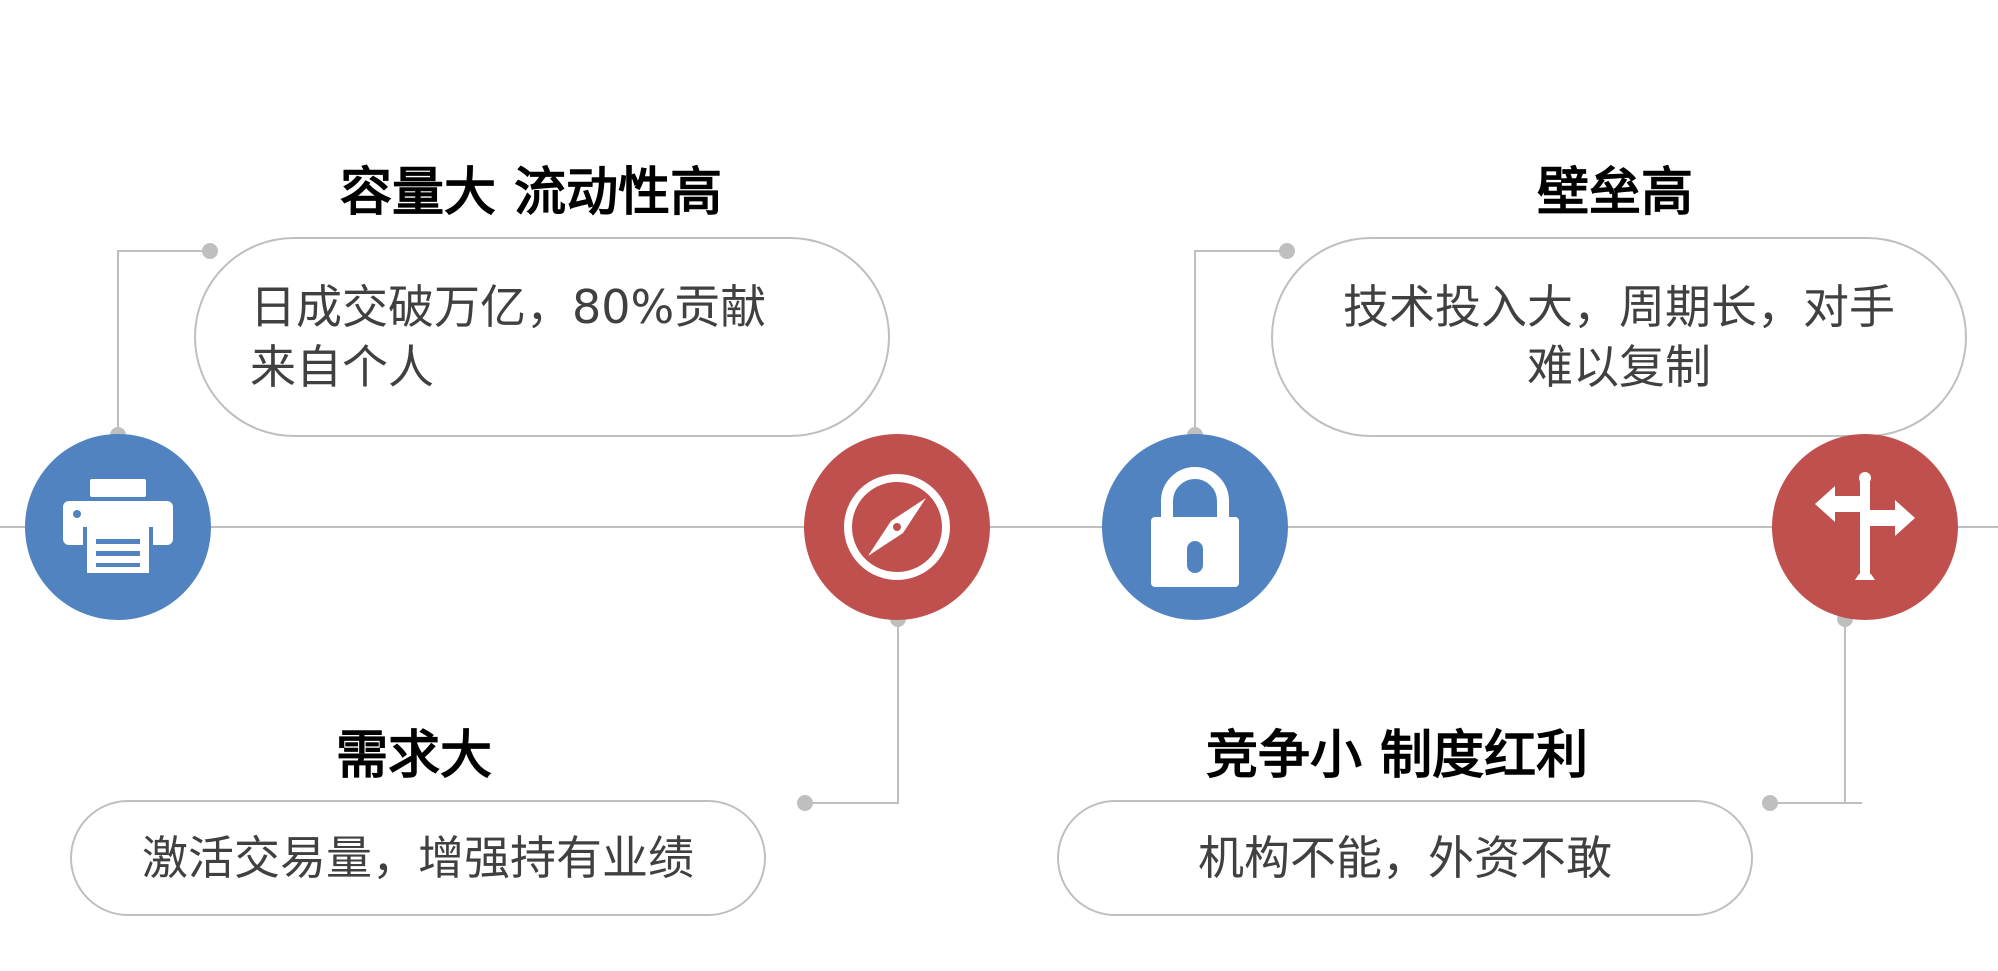 This screenshot has height=971, width=1998. I want to click on connector-4a, so click(1853, 711).